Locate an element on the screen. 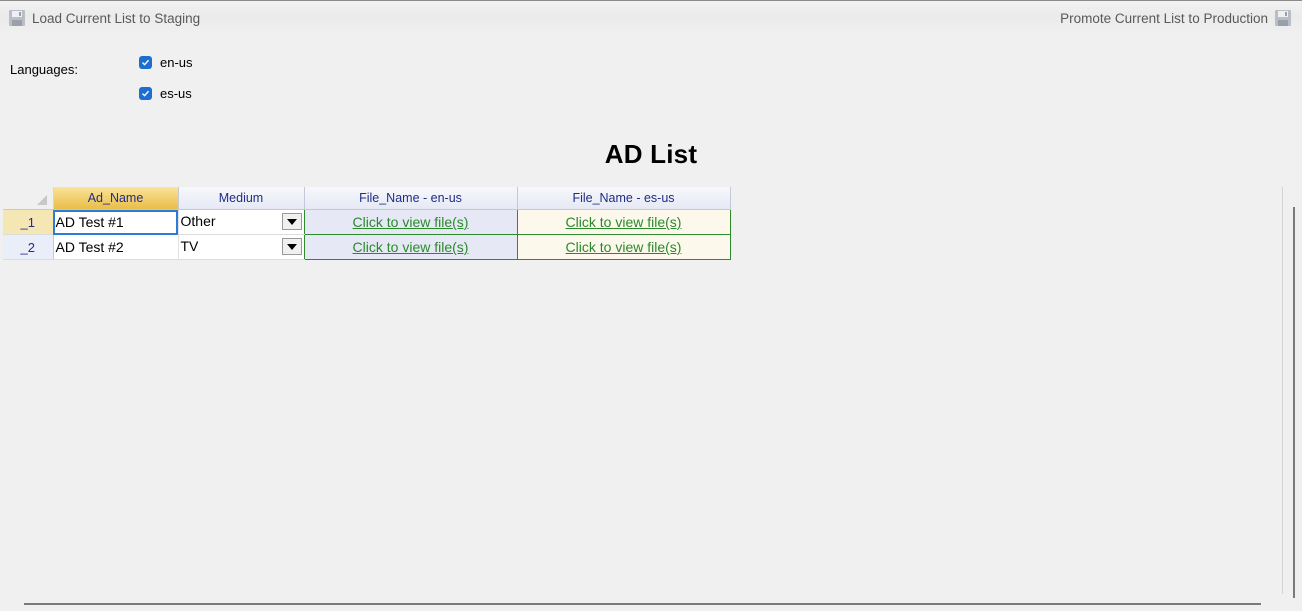  vertical-scroll-track is located at coordinates (1282, 390).